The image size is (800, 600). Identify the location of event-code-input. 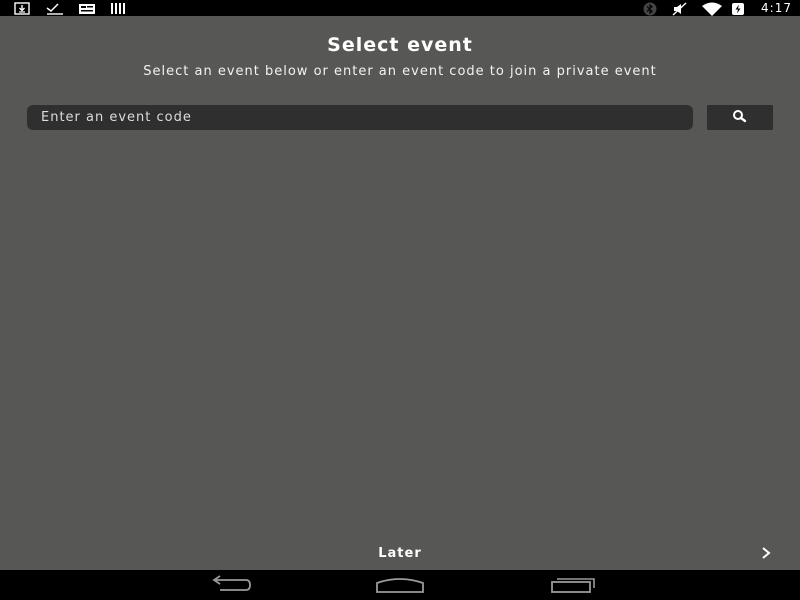
(360, 117).